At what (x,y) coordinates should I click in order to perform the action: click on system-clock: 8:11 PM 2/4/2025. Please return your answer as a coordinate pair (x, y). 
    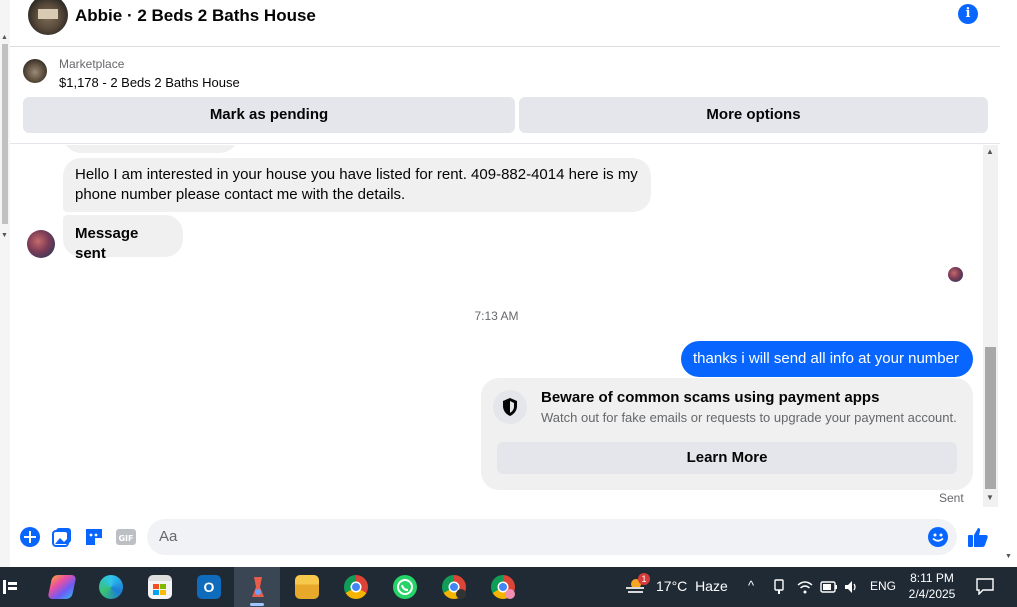
    Looking at the image, I should click on (932, 586).